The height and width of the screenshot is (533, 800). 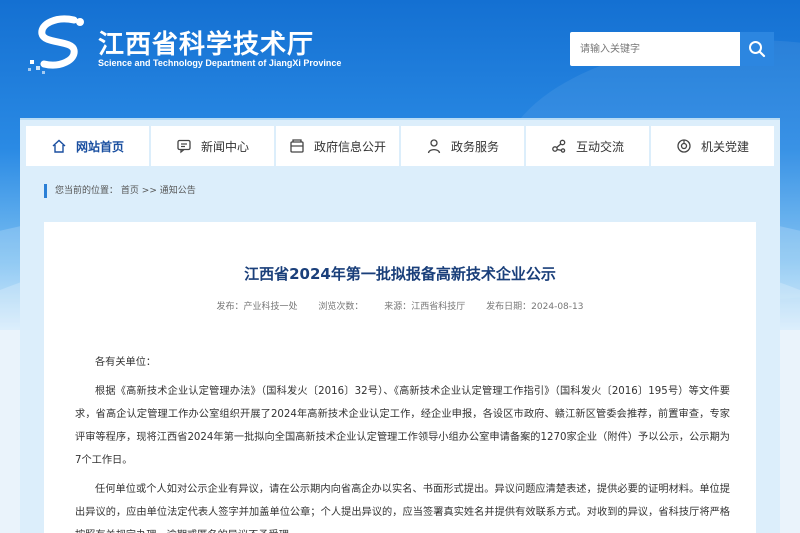 What do you see at coordinates (400, 146) in the screenshot?
I see `main-nav: 网站首页 新闻中心 政府信息公开 政务服务 互动交流 机关党建` at bounding box center [400, 146].